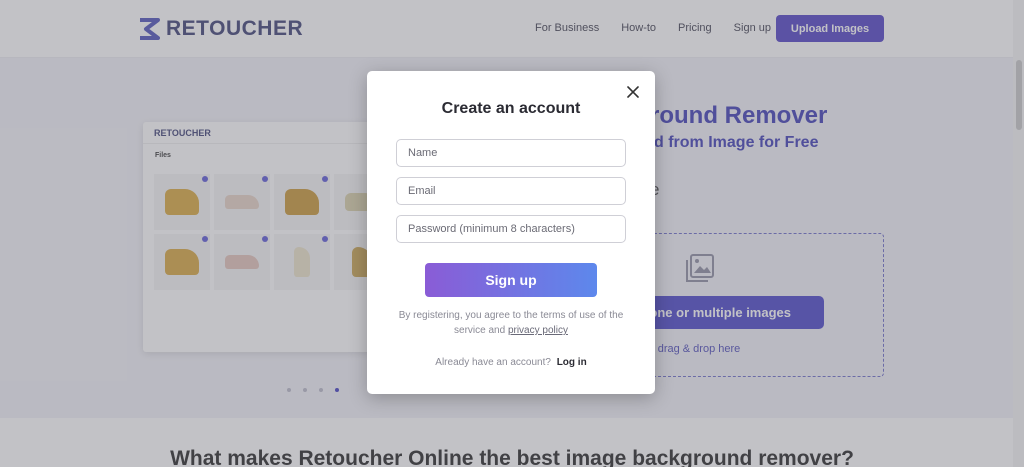 The width and height of the screenshot is (1024, 467). I want to click on login-prompt-row: Already have an account? Log in, so click(511, 362).